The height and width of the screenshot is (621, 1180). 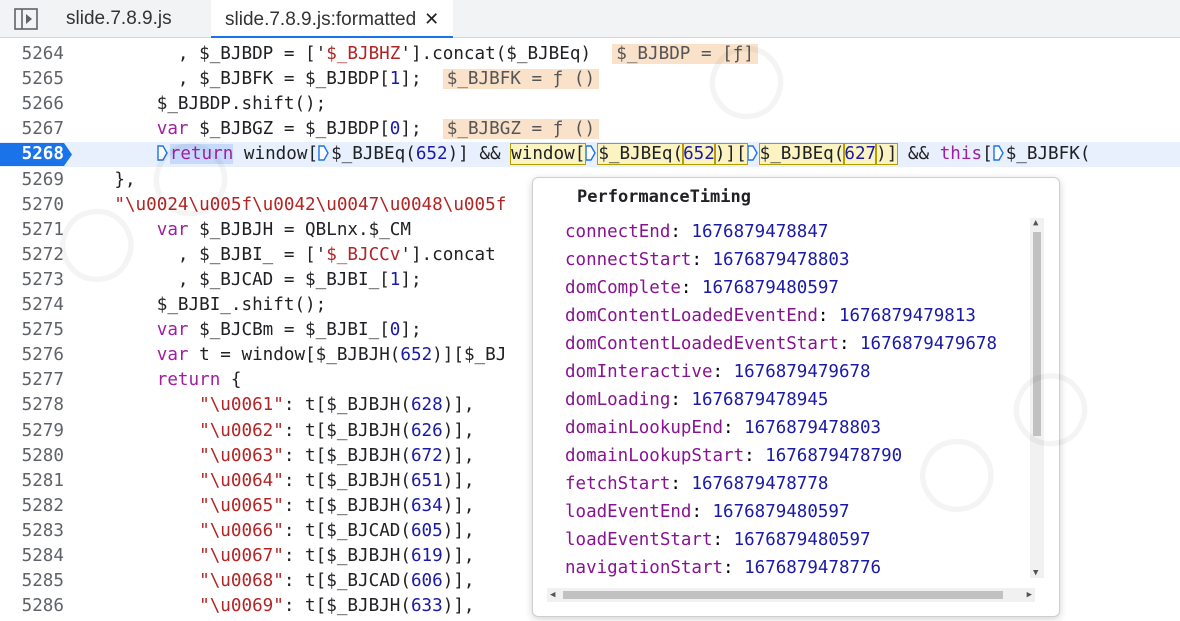 What do you see at coordinates (241, 230) in the screenshot?
I see `line-code: var $_BJBJH = QBLnx.$_CM` at bounding box center [241, 230].